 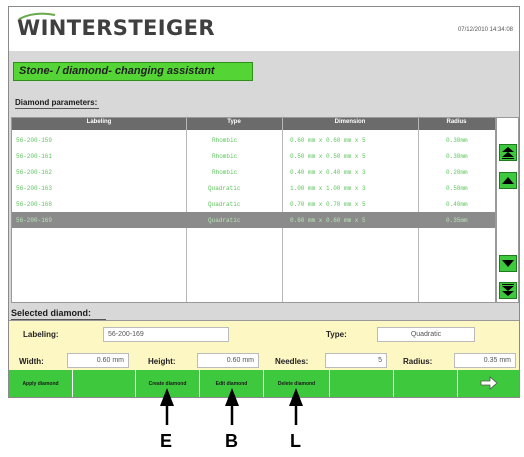 I want to click on callout-label-l: L, so click(x=295, y=441).